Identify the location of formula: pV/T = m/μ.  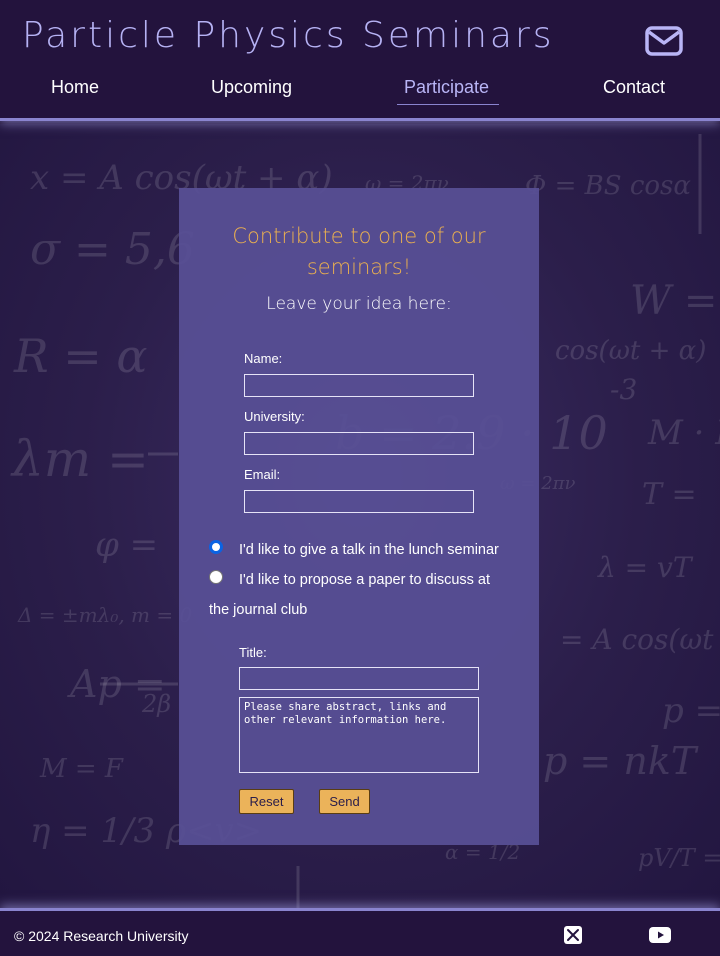
(679, 858).